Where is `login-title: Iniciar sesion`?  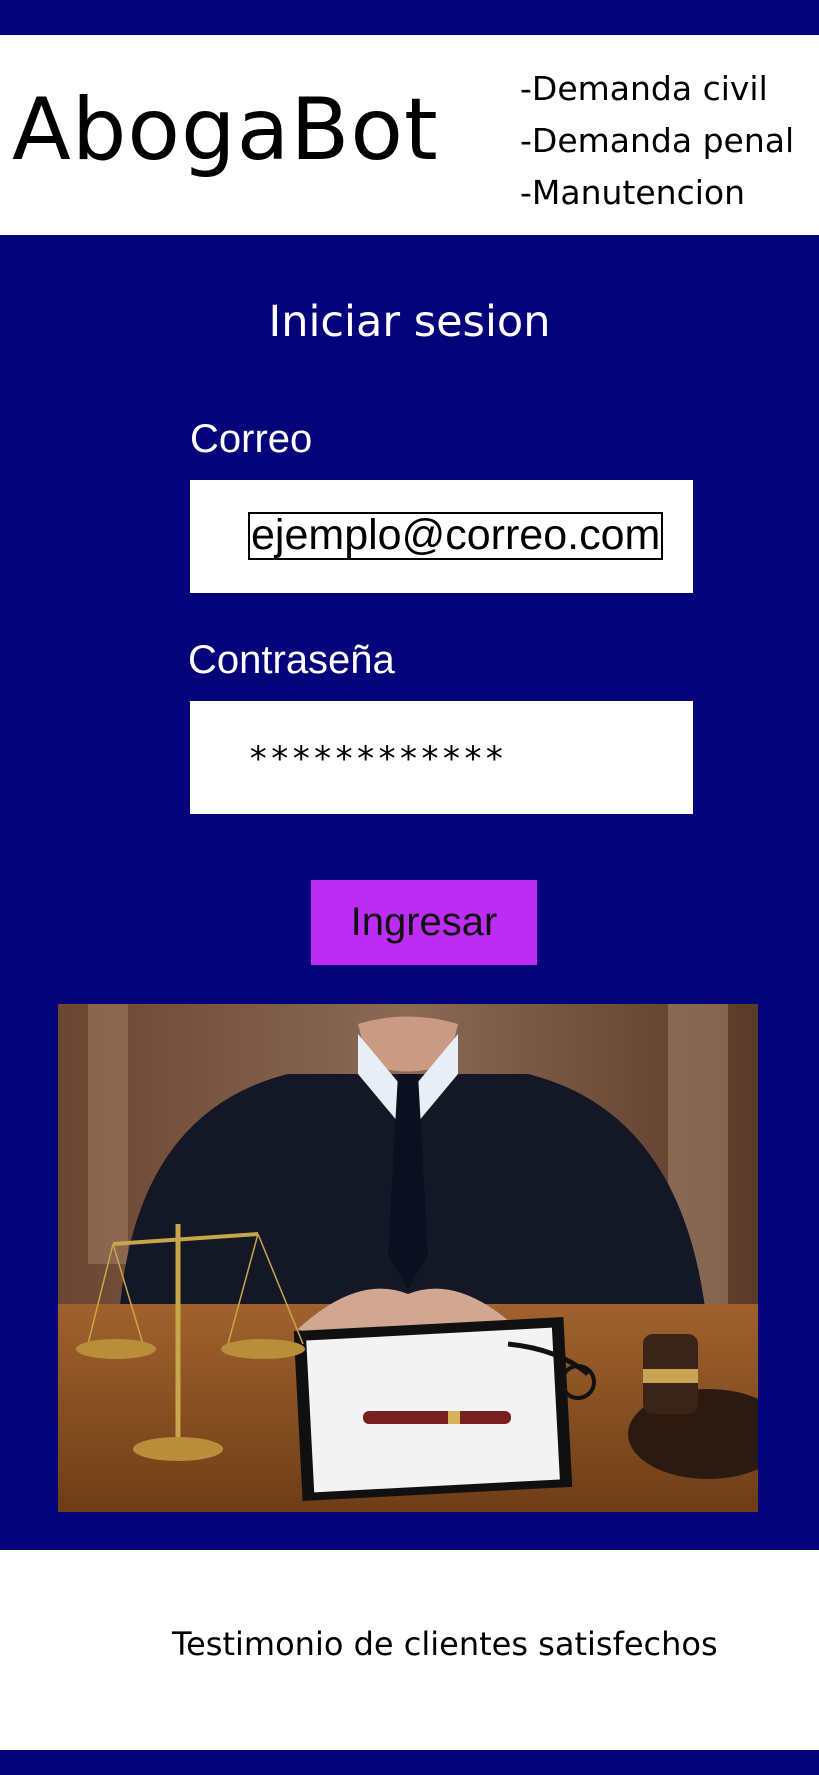 login-title: Iniciar sesion is located at coordinates (409, 322).